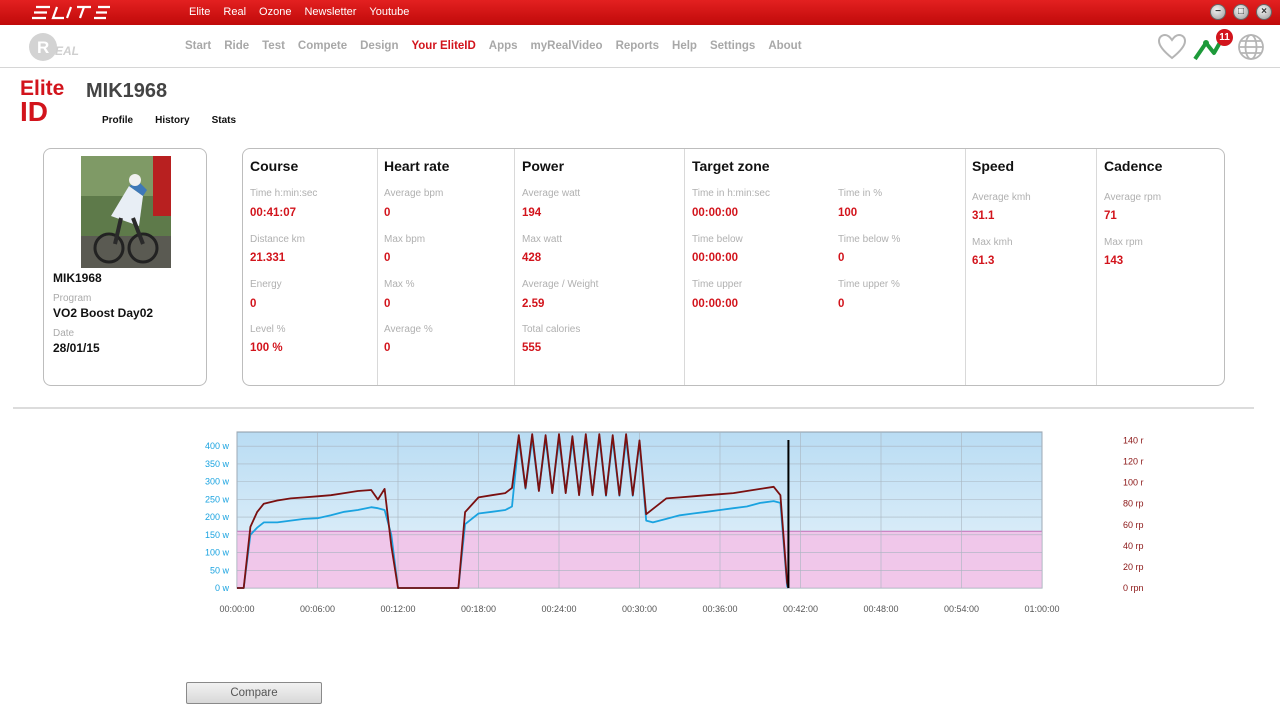 The image size is (1280, 720). What do you see at coordinates (715, 213) in the screenshot?
I see `tz-time-in-value: 00:00:00` at bounding box center [715, 213].